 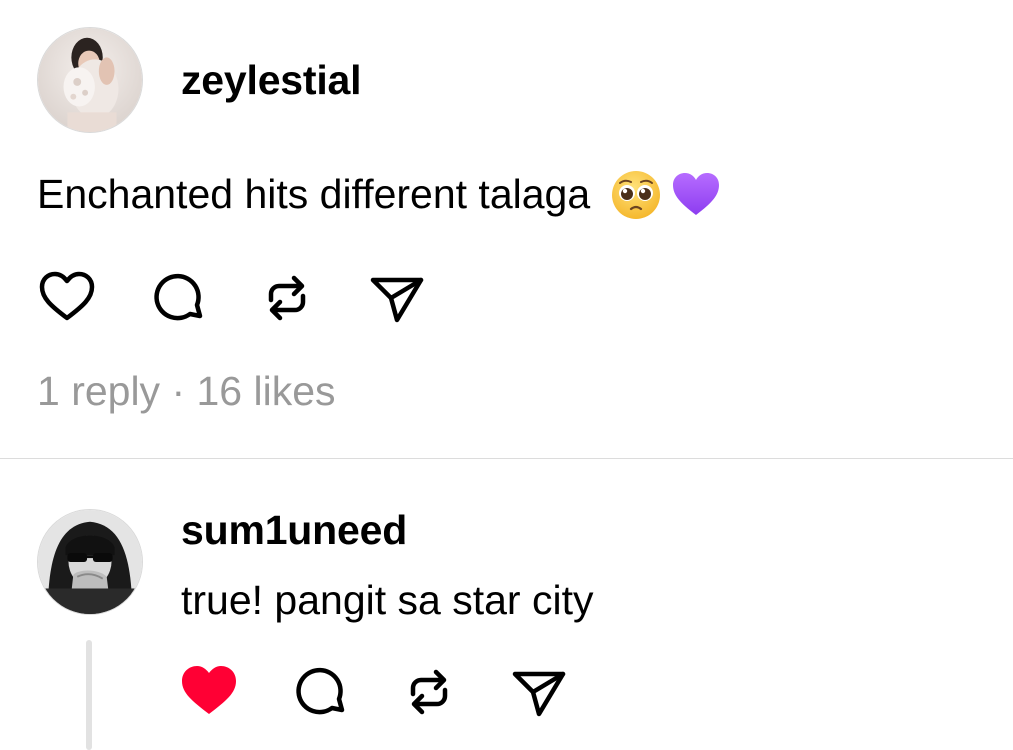 I want to click on like-button, so click(x=67, y=298).